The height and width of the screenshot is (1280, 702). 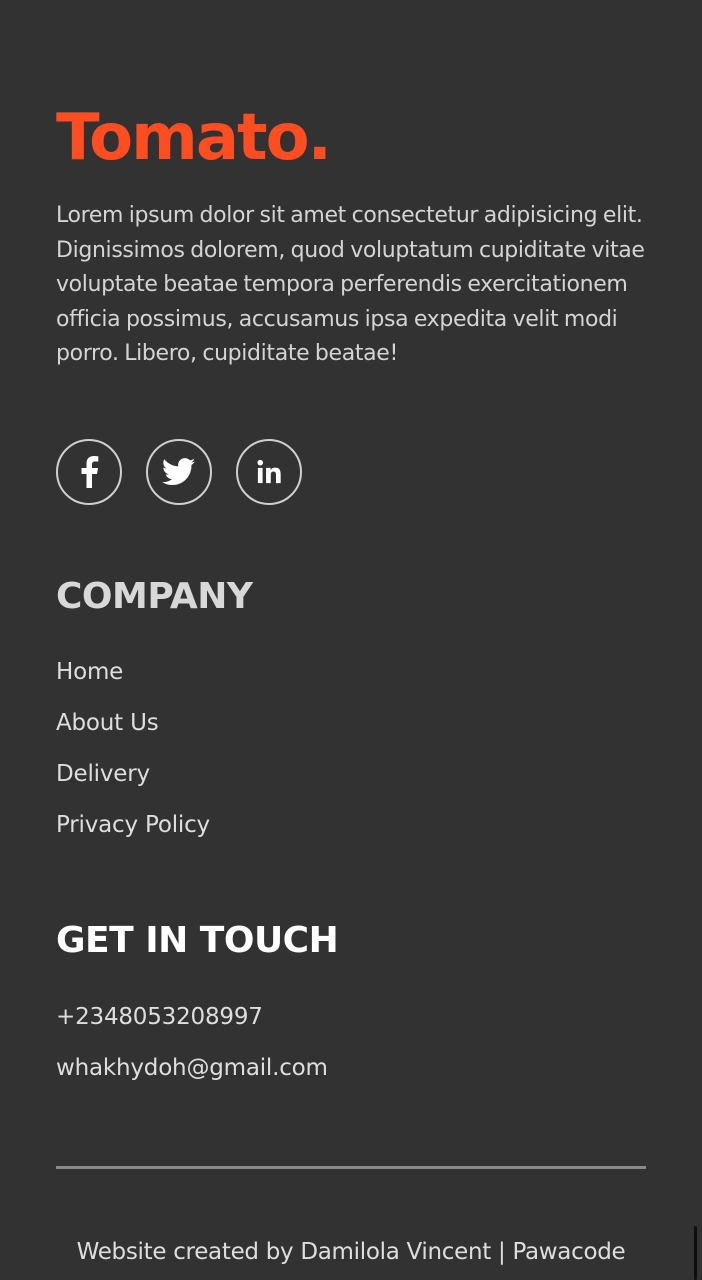 I want to click on footer-link-home: Home, so click(x=133, y=672).